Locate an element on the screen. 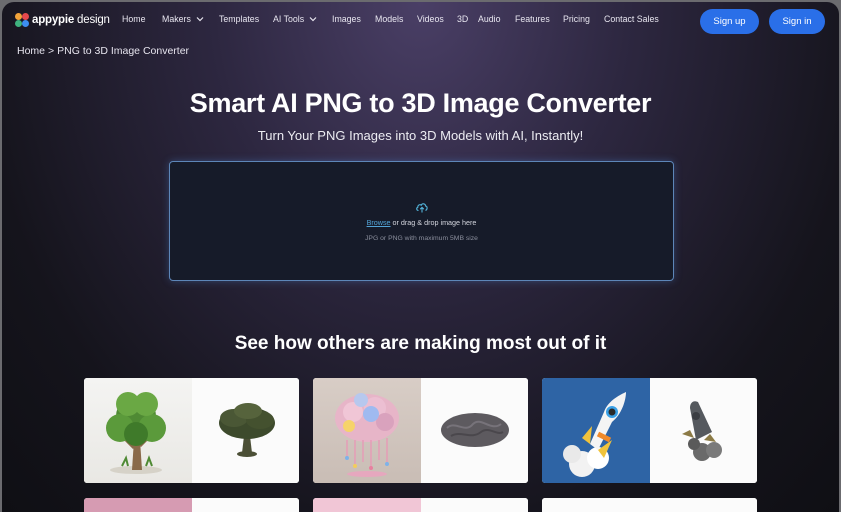  upload-hint: JPG or PNG with maximum 5MB size is located at coordinates (421, 238).